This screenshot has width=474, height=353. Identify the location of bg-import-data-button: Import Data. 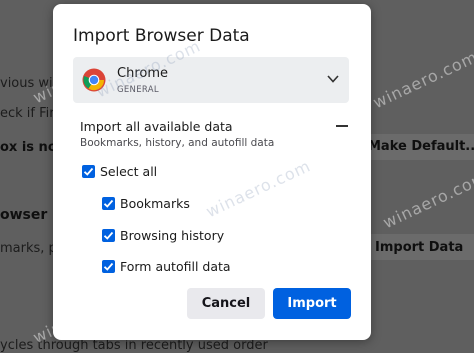
(419, 247).